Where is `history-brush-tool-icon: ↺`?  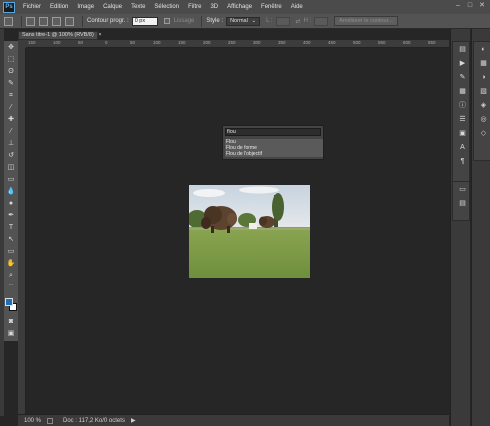
history-brush-tool-icon: ↺ is located at coordinates (11, 155).